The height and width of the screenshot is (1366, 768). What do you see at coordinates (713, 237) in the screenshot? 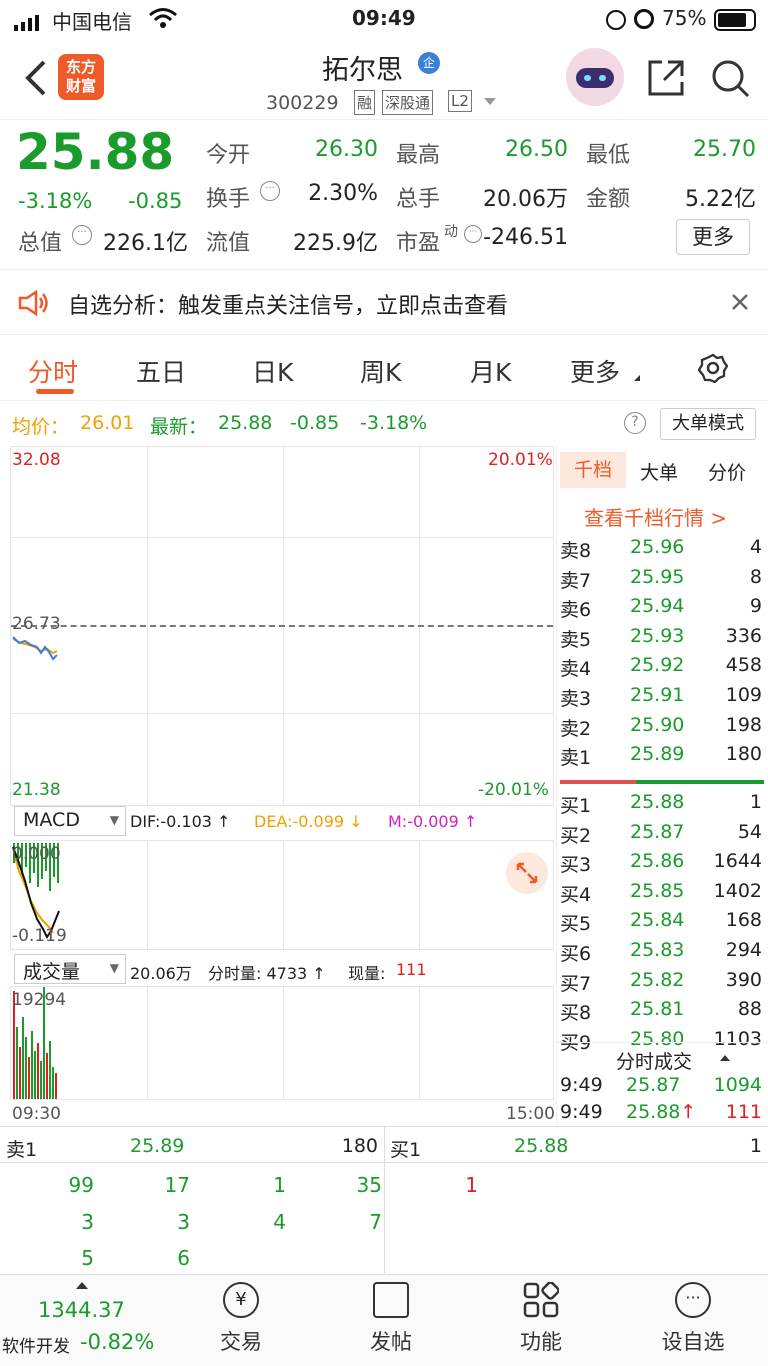
I see `more-button: 更多` at bounding box center [713, 237].